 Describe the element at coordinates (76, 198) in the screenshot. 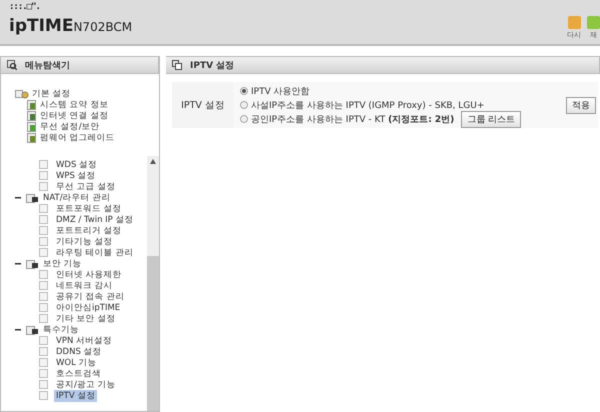

I see `menu-group: NAT/라우터 관리` at that location.